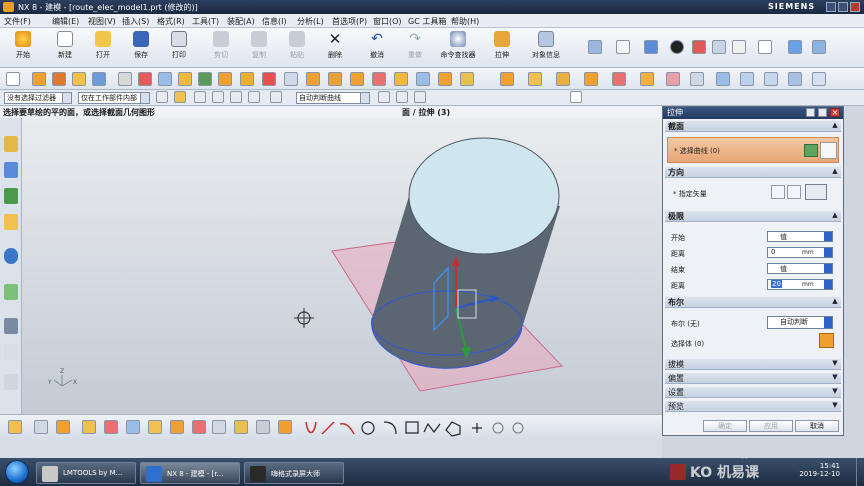 The height and width of the screenshot is (486, 864). I want to click on redo-button: ↷ 重做, so click(415, 48).